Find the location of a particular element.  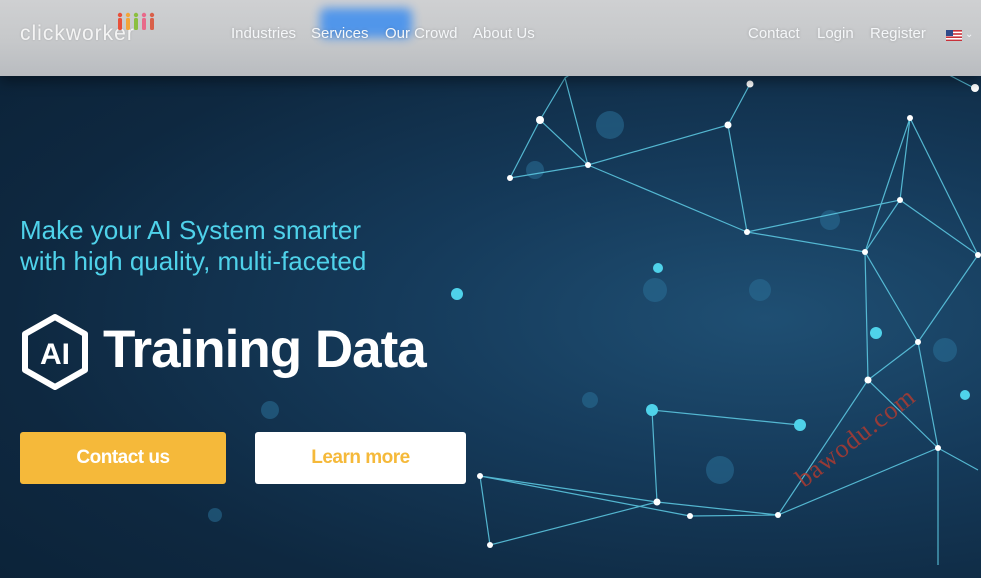

tagline-line-1: Make your AI System smarter is located at coordinates (190, 230).